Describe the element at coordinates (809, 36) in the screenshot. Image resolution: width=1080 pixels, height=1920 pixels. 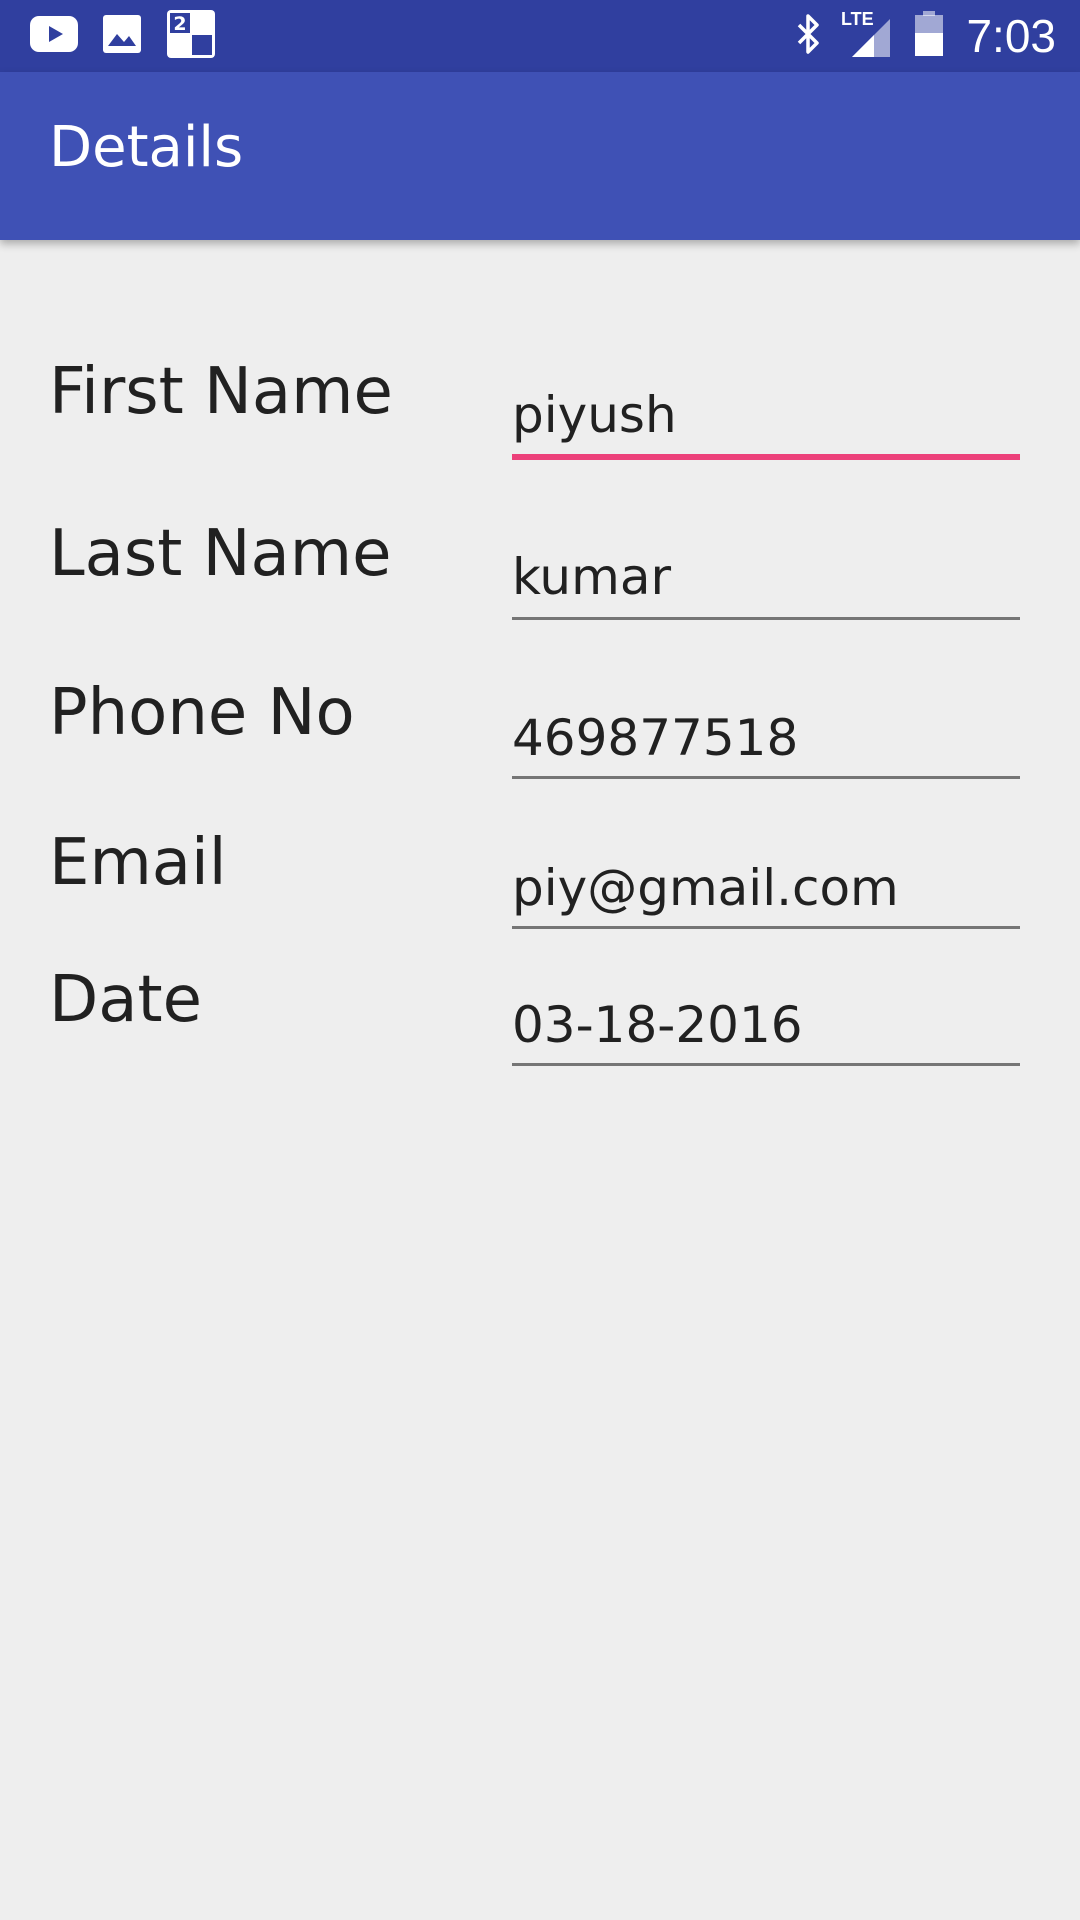
I see `bluetooth-icon` at that location.